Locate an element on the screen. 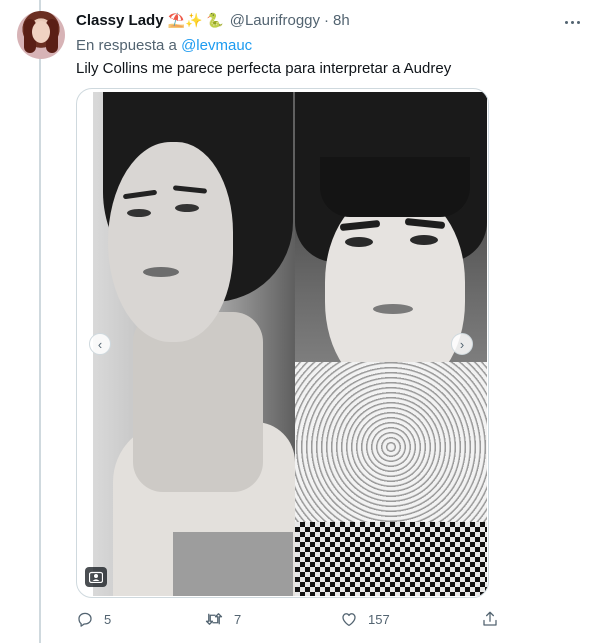 This screenshot has height=643, width=597. share-button is located at coordinates (490, 619).